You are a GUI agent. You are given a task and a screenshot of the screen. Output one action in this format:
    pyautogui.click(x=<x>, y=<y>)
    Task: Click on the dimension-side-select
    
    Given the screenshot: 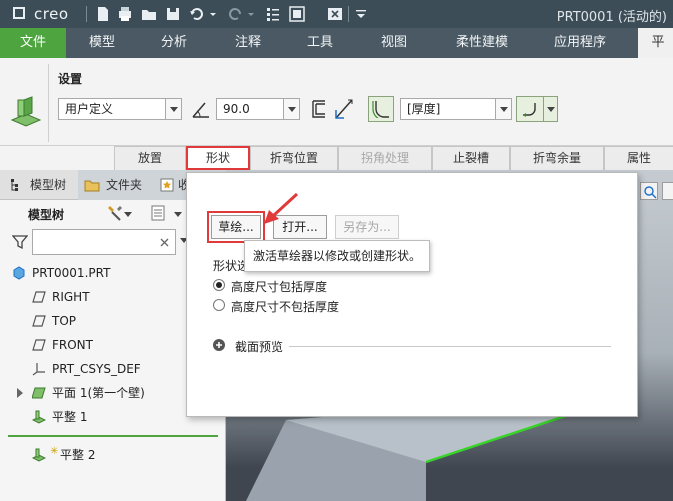 What is the action you would take?
    pyautogui.click(x=537, y=109)
    